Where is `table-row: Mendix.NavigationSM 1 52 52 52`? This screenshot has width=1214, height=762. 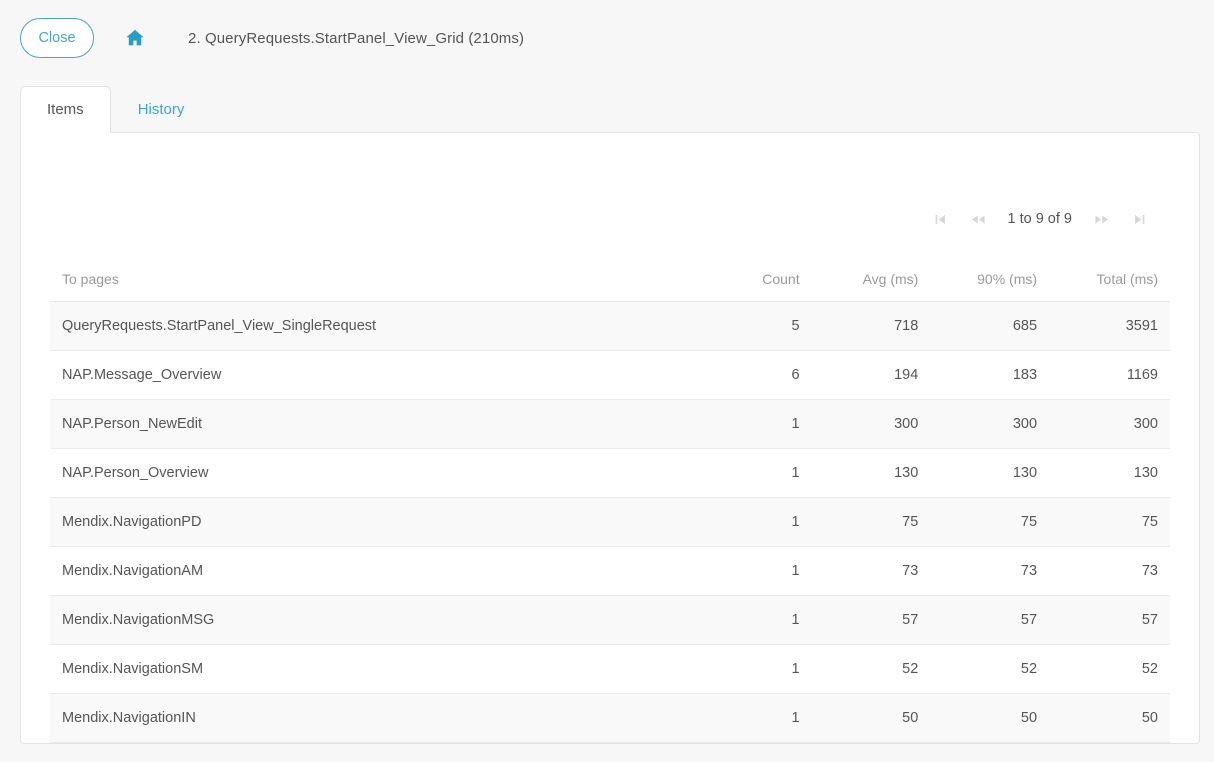 table-row: Mendix.NavigationSM 1 52 52 52 is located at coordinates (610, 669).